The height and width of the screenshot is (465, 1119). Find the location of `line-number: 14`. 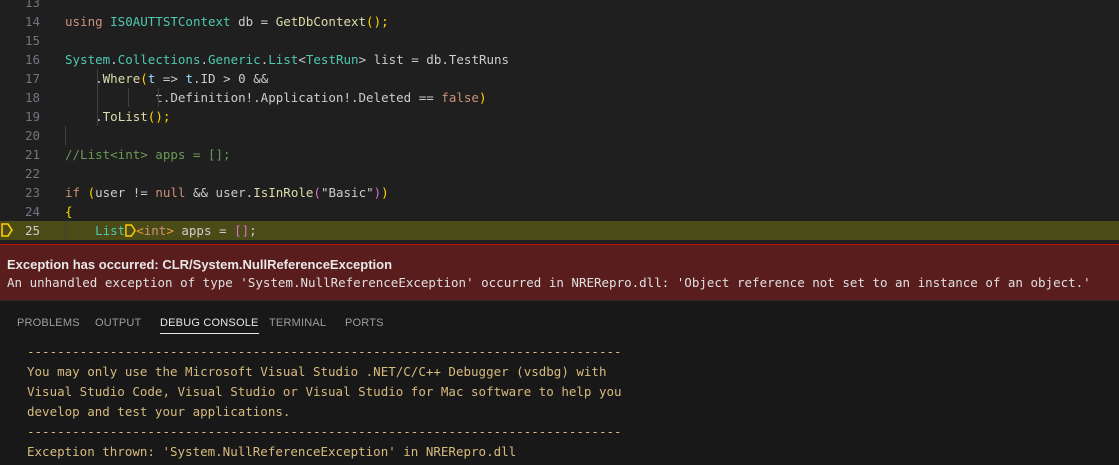

line-number: 14 is located at coordinates (32, 21).